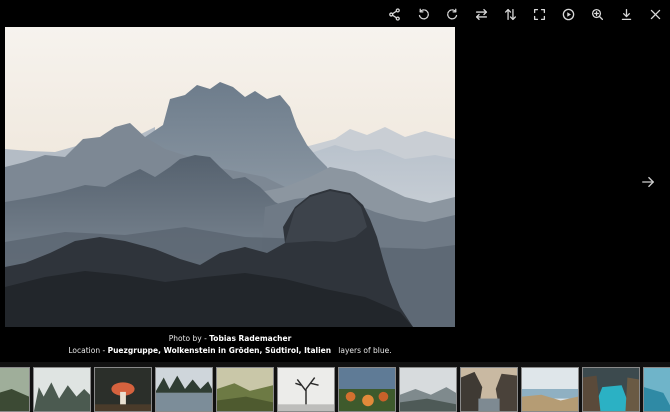 This screenshot has height=412, width=670. I want to click on download-icon, so click(626, 14).